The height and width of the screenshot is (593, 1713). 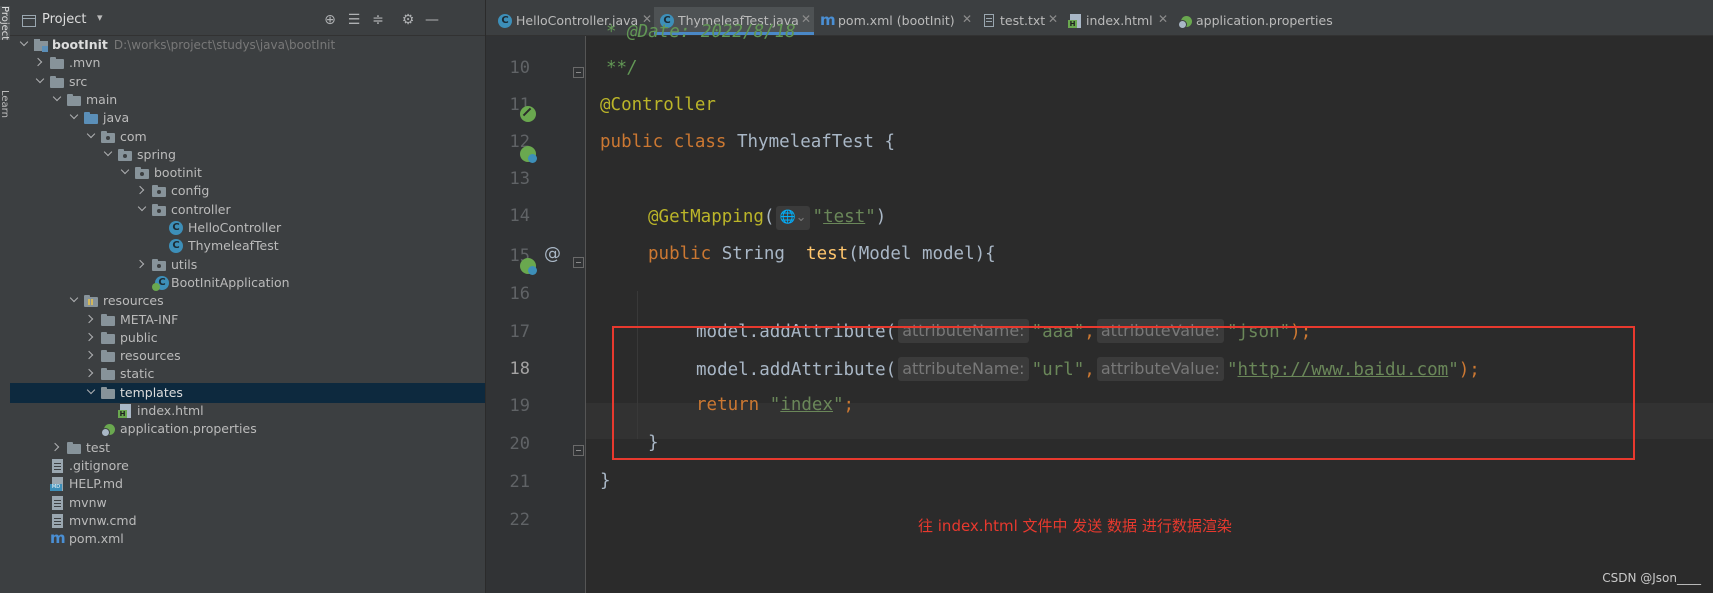 I want to click on statement-end: );, so click(x=1301, y=332).